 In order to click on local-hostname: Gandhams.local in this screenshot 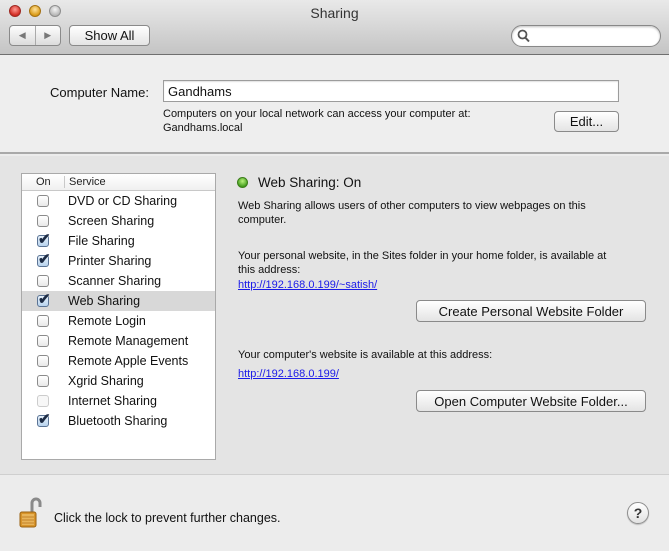, I will do `click(203, 128)`.